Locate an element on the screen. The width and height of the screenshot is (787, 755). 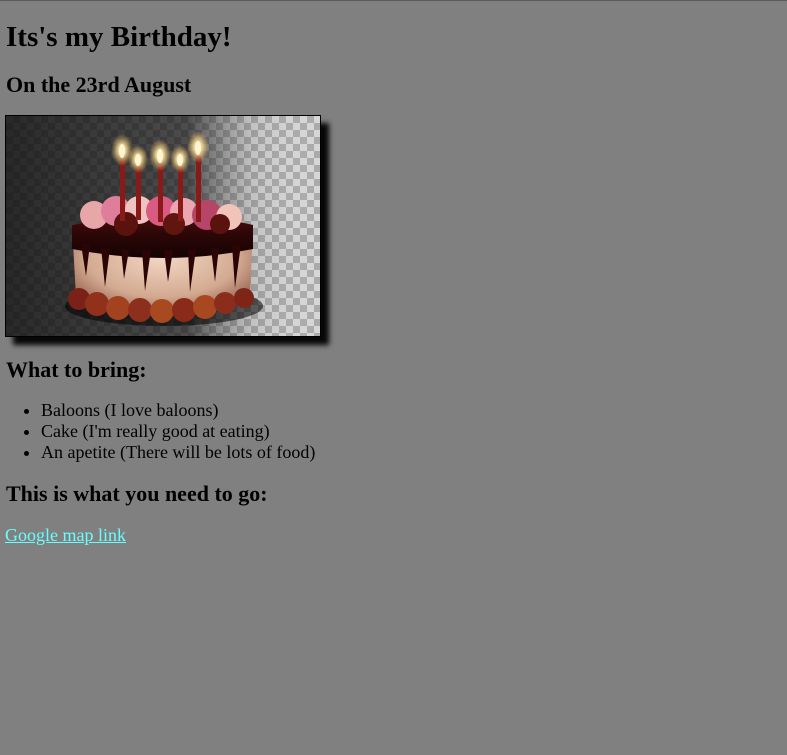
list-item: An apetite (There will be lots of food) is located at coordinates (178, 452).